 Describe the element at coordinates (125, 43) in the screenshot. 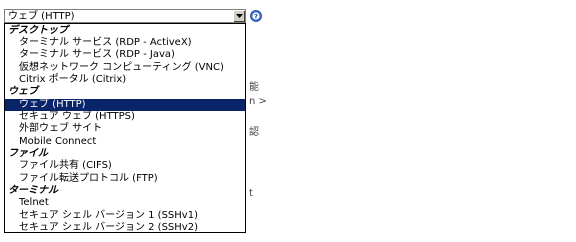

I see `option-item: ターミナル サービス (RDP - ActiveX)` at that location.